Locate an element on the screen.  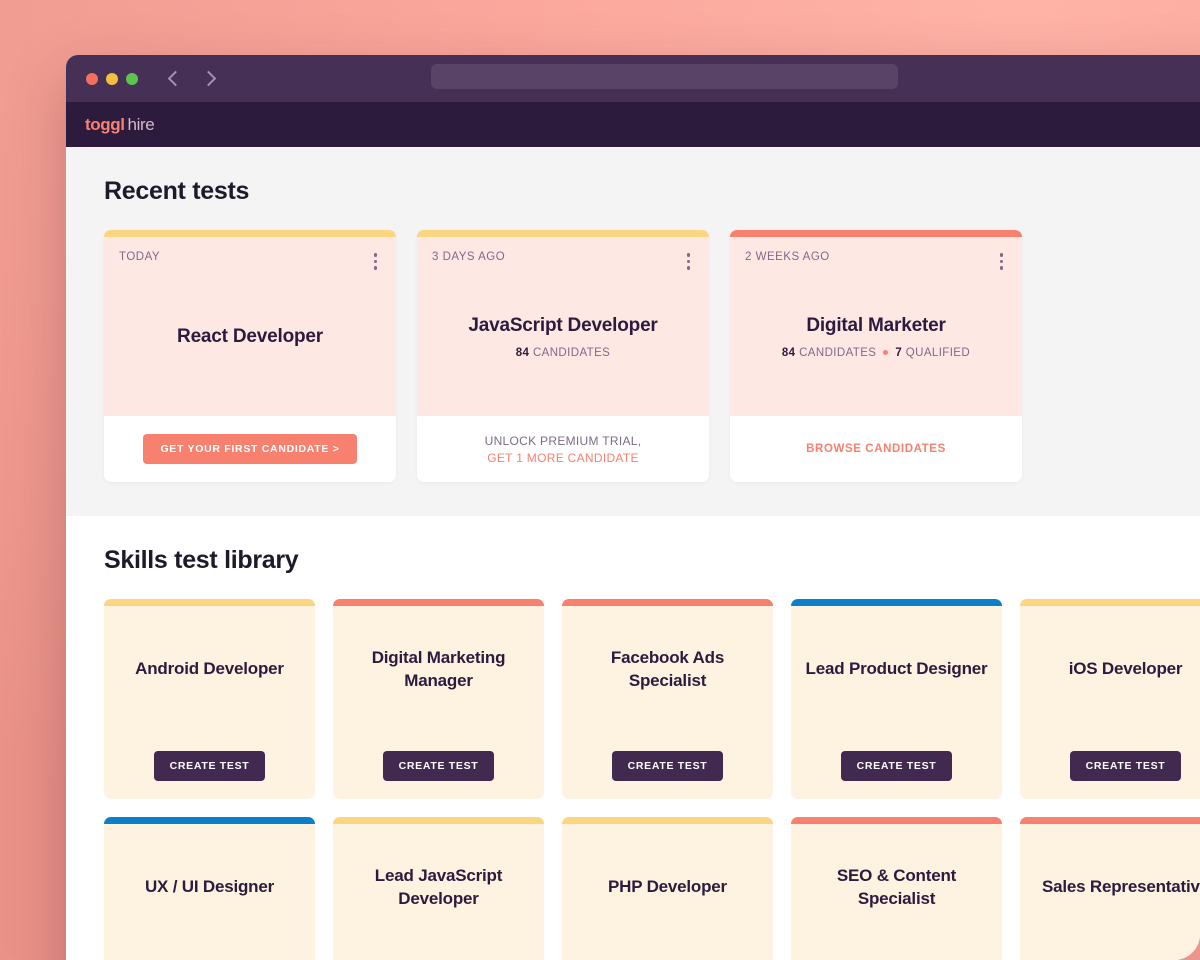
skill-test-card: Facebook Ads Specialist CREATE TEST is located at coordinates (667, 699).